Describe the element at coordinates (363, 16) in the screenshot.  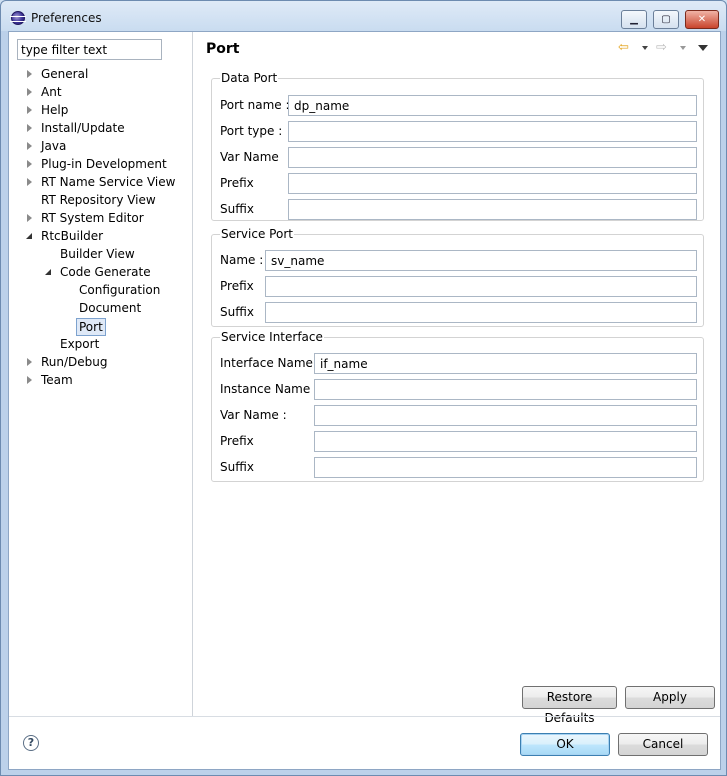
I see `title-bar: Preferences ▁ ▢ ✕` at that location.